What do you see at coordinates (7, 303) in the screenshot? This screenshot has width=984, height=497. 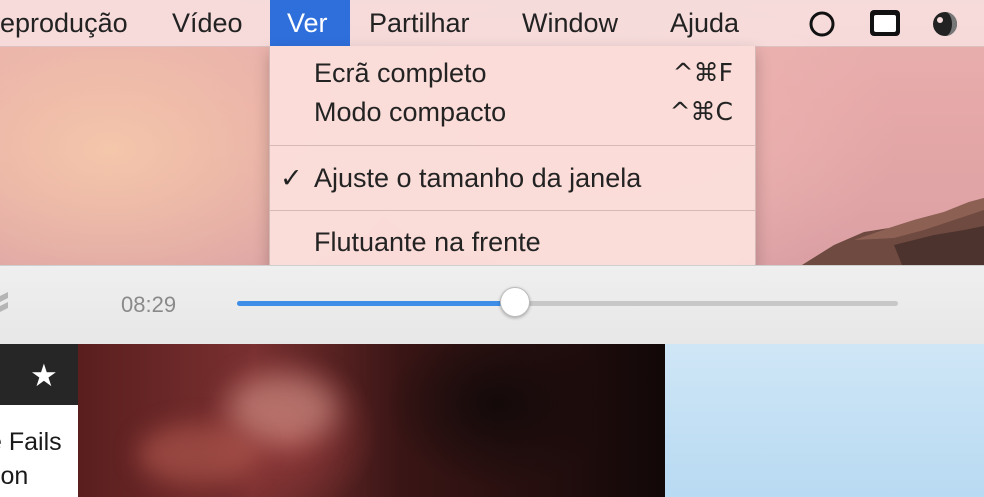 I see `share-icon` at bounding box center [7, 303].